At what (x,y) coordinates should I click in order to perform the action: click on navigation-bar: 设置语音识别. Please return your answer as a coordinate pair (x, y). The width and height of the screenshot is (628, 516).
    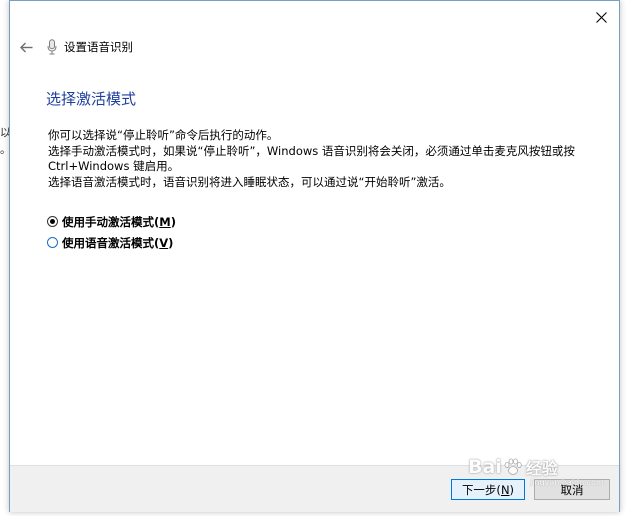
    Looking at the image, I should click on (74, 47).